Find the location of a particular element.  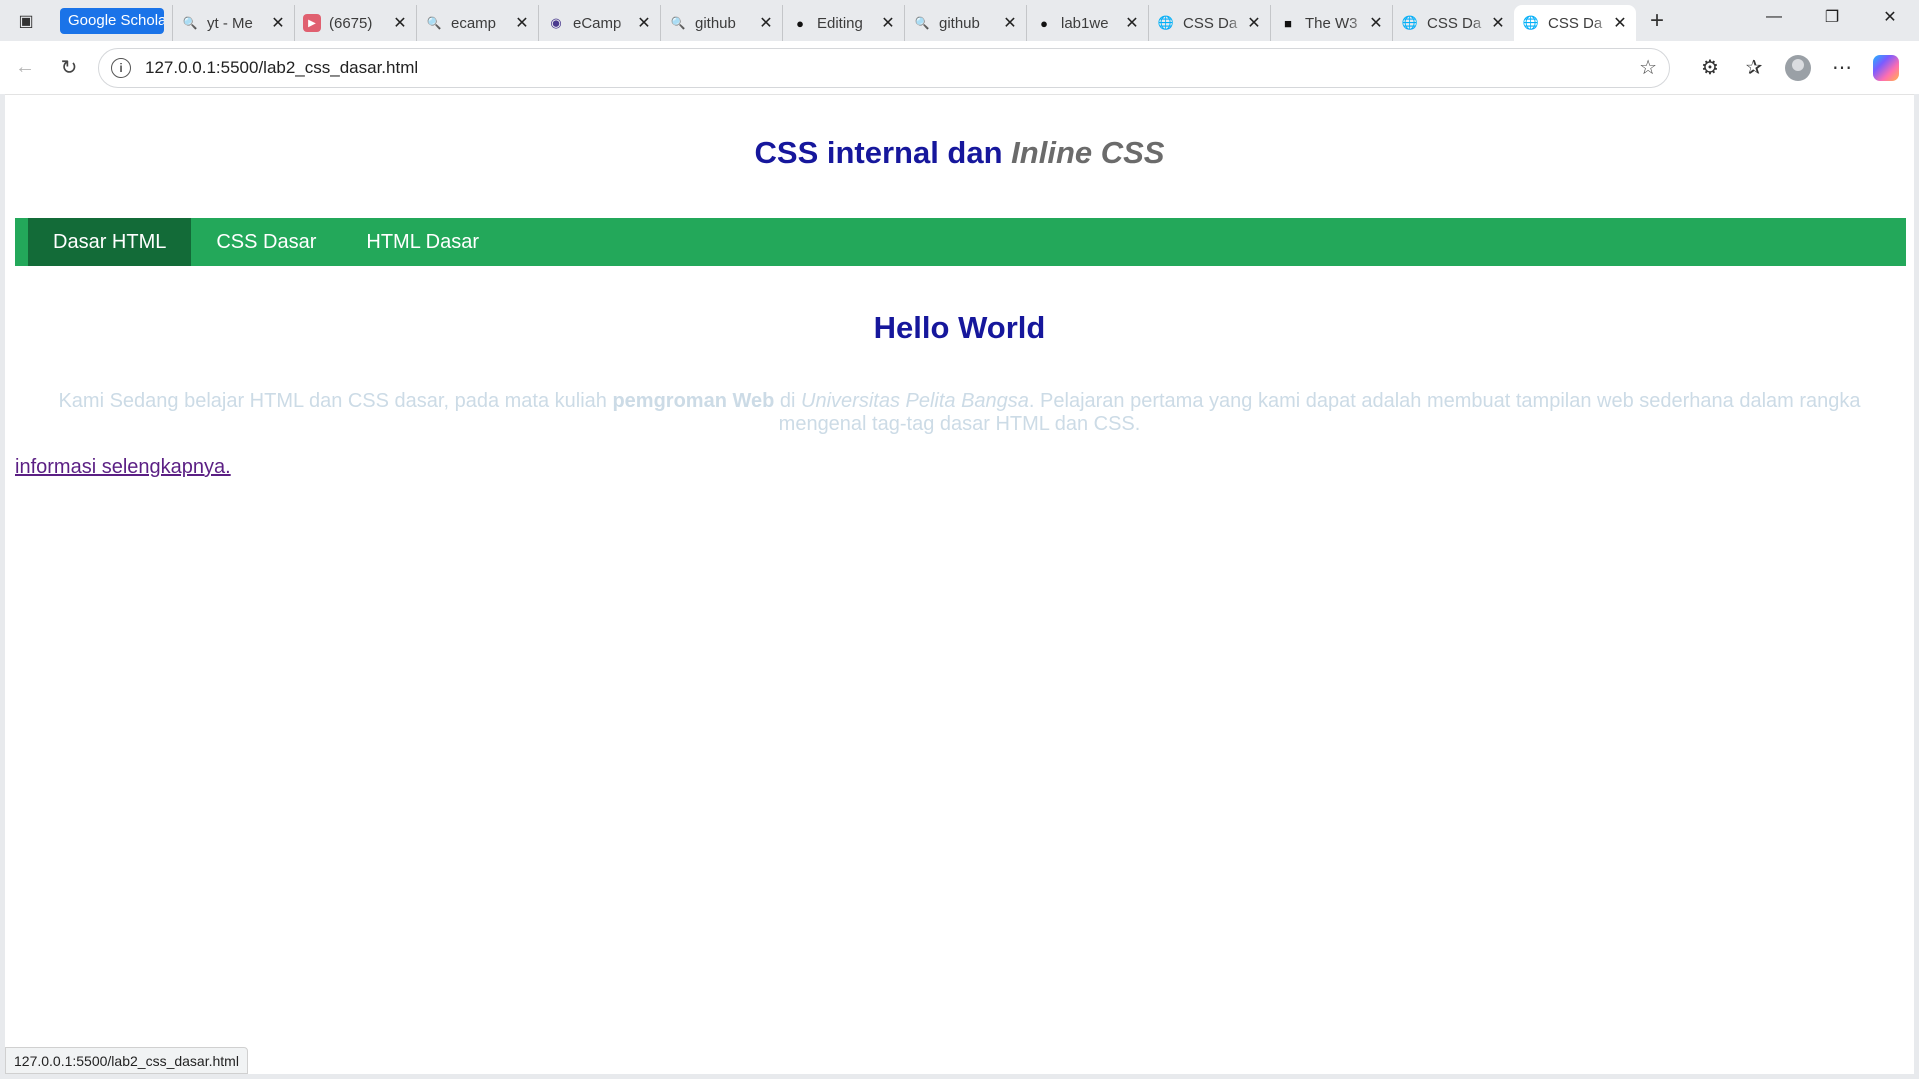

pinned-tab-label: Google Scholar is located at coordinates (116, 20).